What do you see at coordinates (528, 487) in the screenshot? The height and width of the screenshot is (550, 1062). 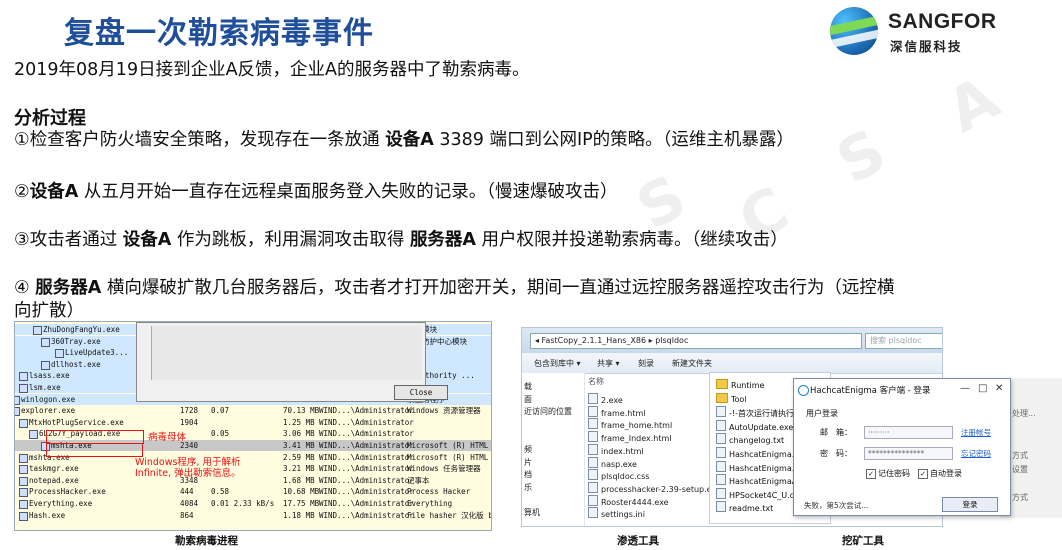 I see `nav-item: 乐` at bounding box center [528, 487].